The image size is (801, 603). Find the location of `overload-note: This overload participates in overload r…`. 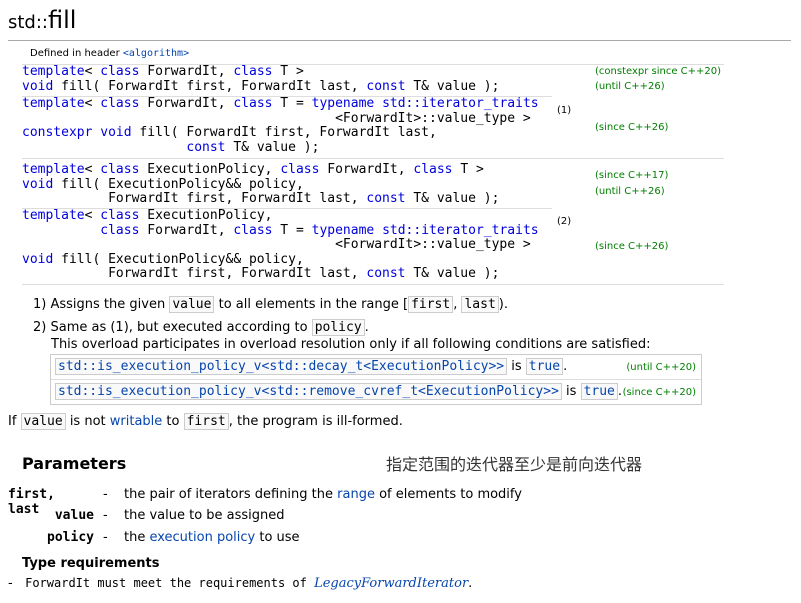

overload-note: This overload participates in overload r… is located at coordinates (351, 344).